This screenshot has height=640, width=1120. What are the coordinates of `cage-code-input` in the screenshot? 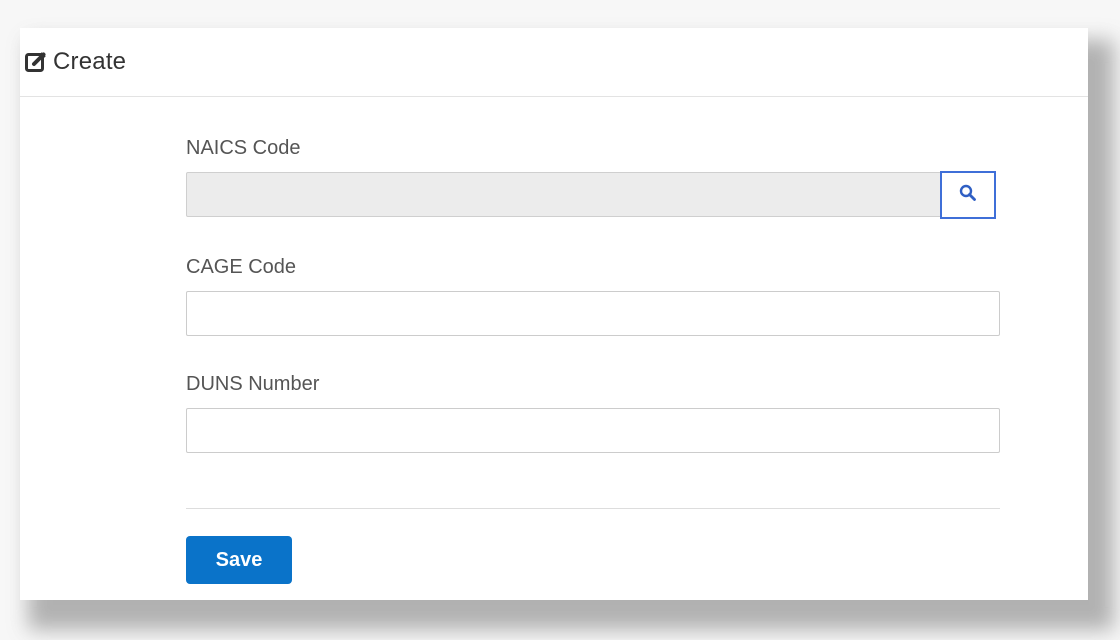 It's located at (593, 313).